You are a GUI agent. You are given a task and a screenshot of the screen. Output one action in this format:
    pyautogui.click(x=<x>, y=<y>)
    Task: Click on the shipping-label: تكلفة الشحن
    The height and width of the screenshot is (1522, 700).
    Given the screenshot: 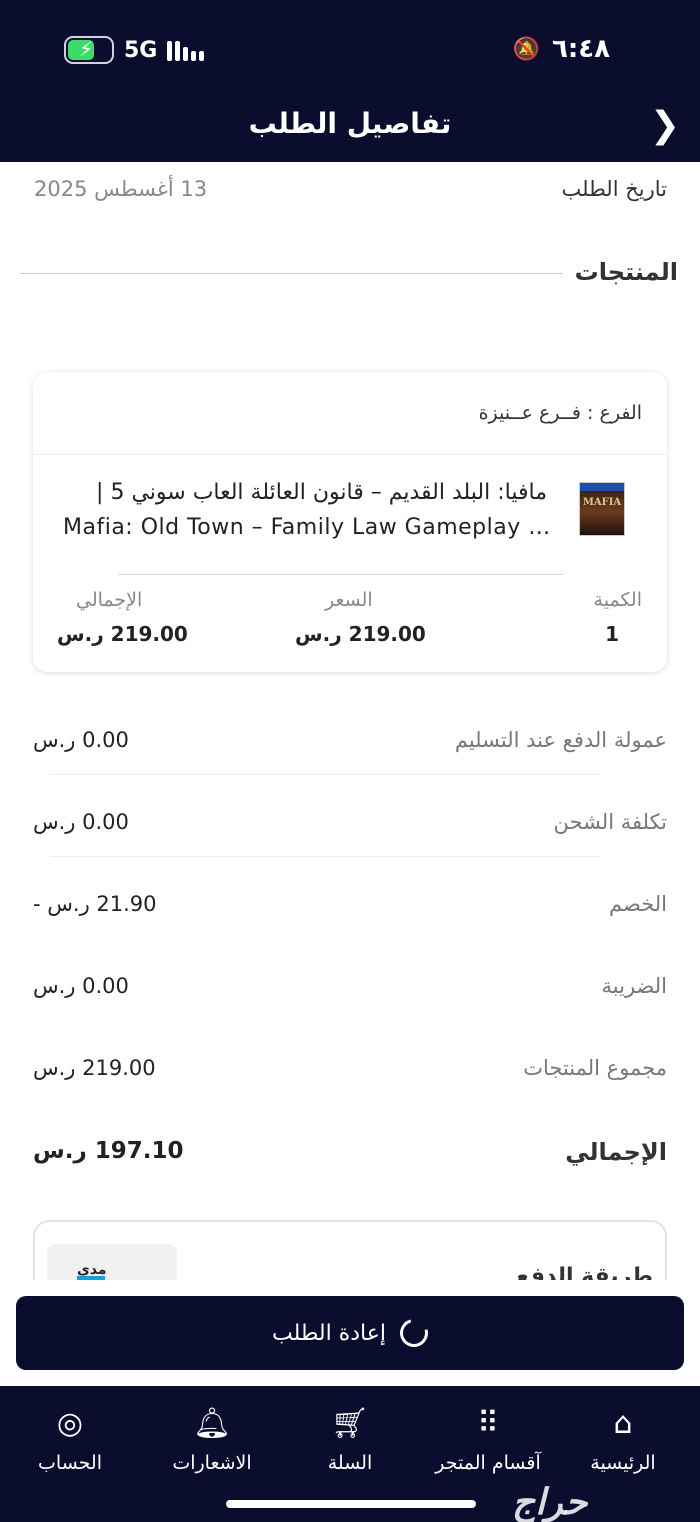 What is the action you would take?
    pyautogui.click(x=610, y=822)
    